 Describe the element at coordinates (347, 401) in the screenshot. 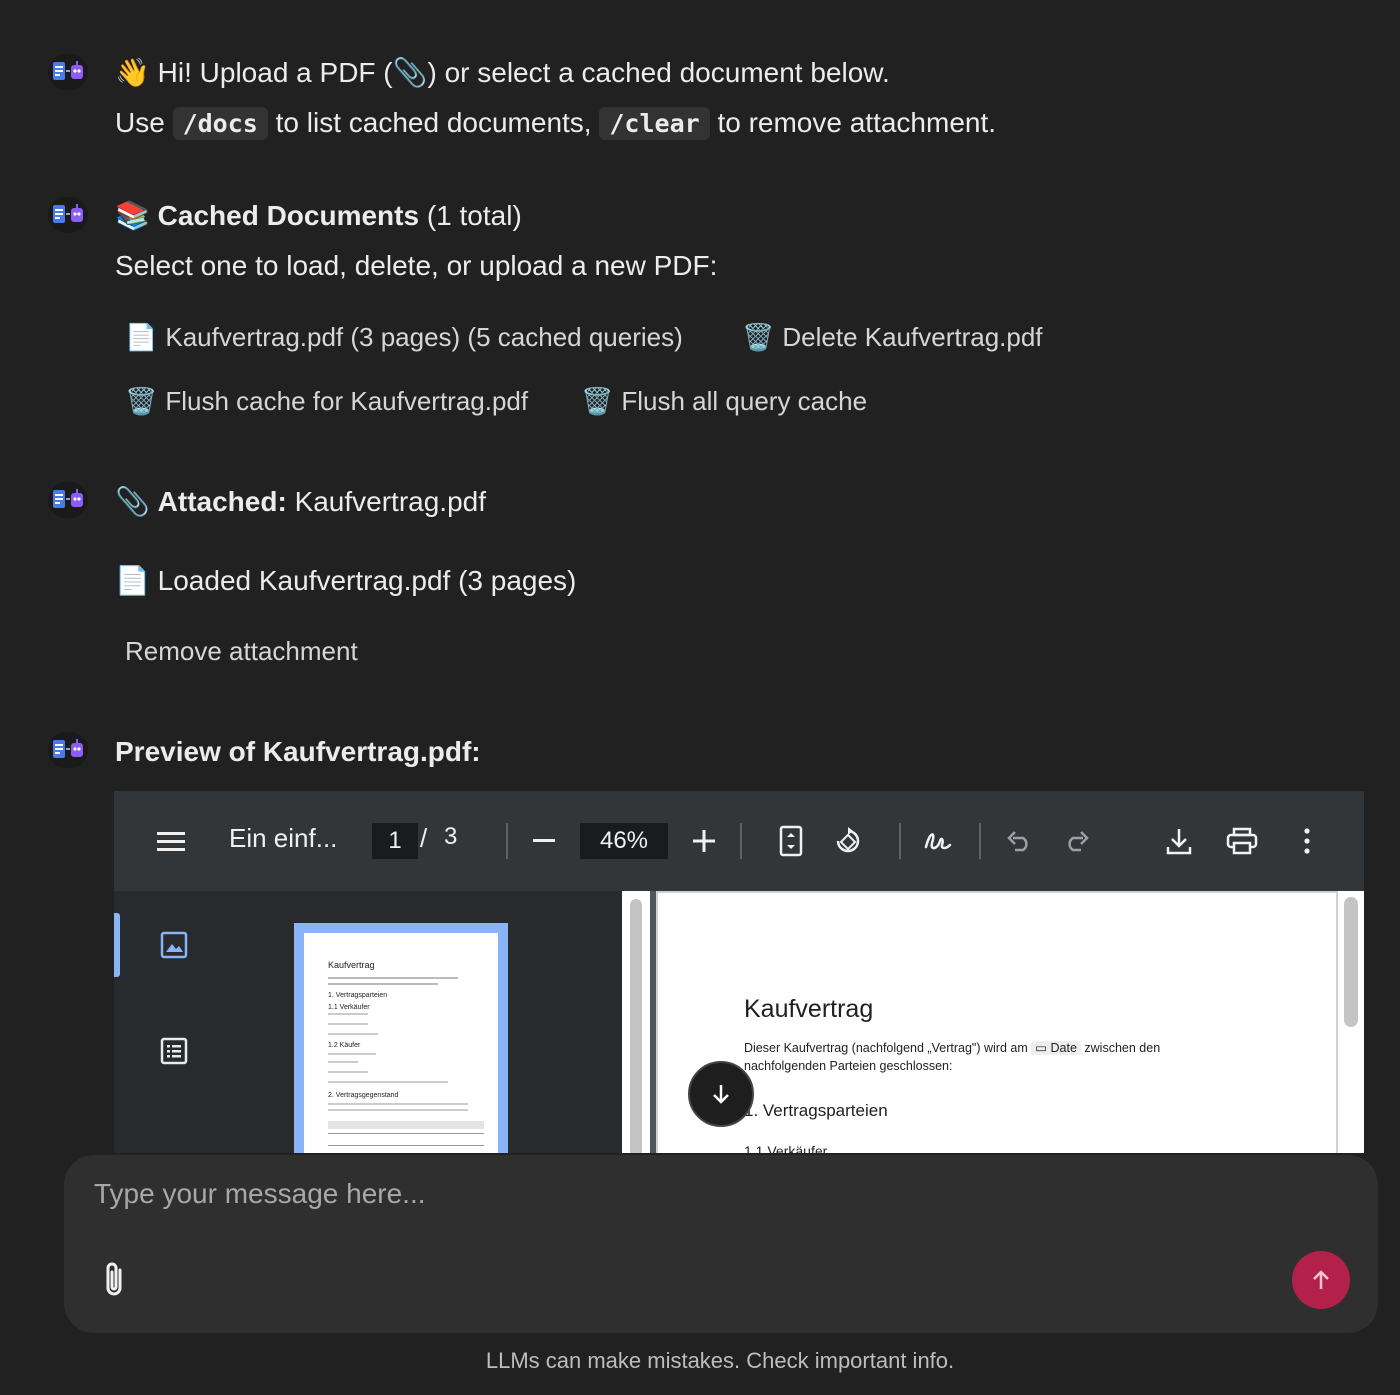

I see `action-label: Flush cache for Kaufvertrag.pdf` at that location.